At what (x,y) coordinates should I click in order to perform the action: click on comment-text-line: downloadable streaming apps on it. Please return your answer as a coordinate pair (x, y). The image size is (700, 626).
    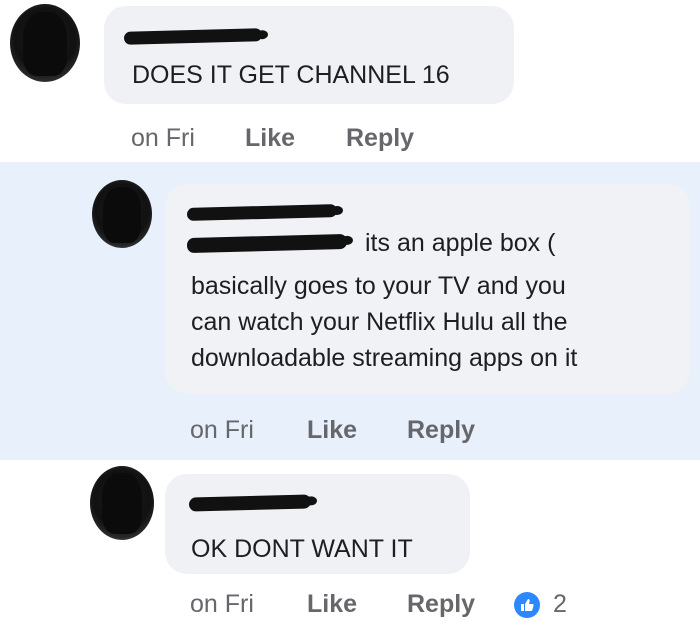
    Looking at the image, I should click on (384, 358).